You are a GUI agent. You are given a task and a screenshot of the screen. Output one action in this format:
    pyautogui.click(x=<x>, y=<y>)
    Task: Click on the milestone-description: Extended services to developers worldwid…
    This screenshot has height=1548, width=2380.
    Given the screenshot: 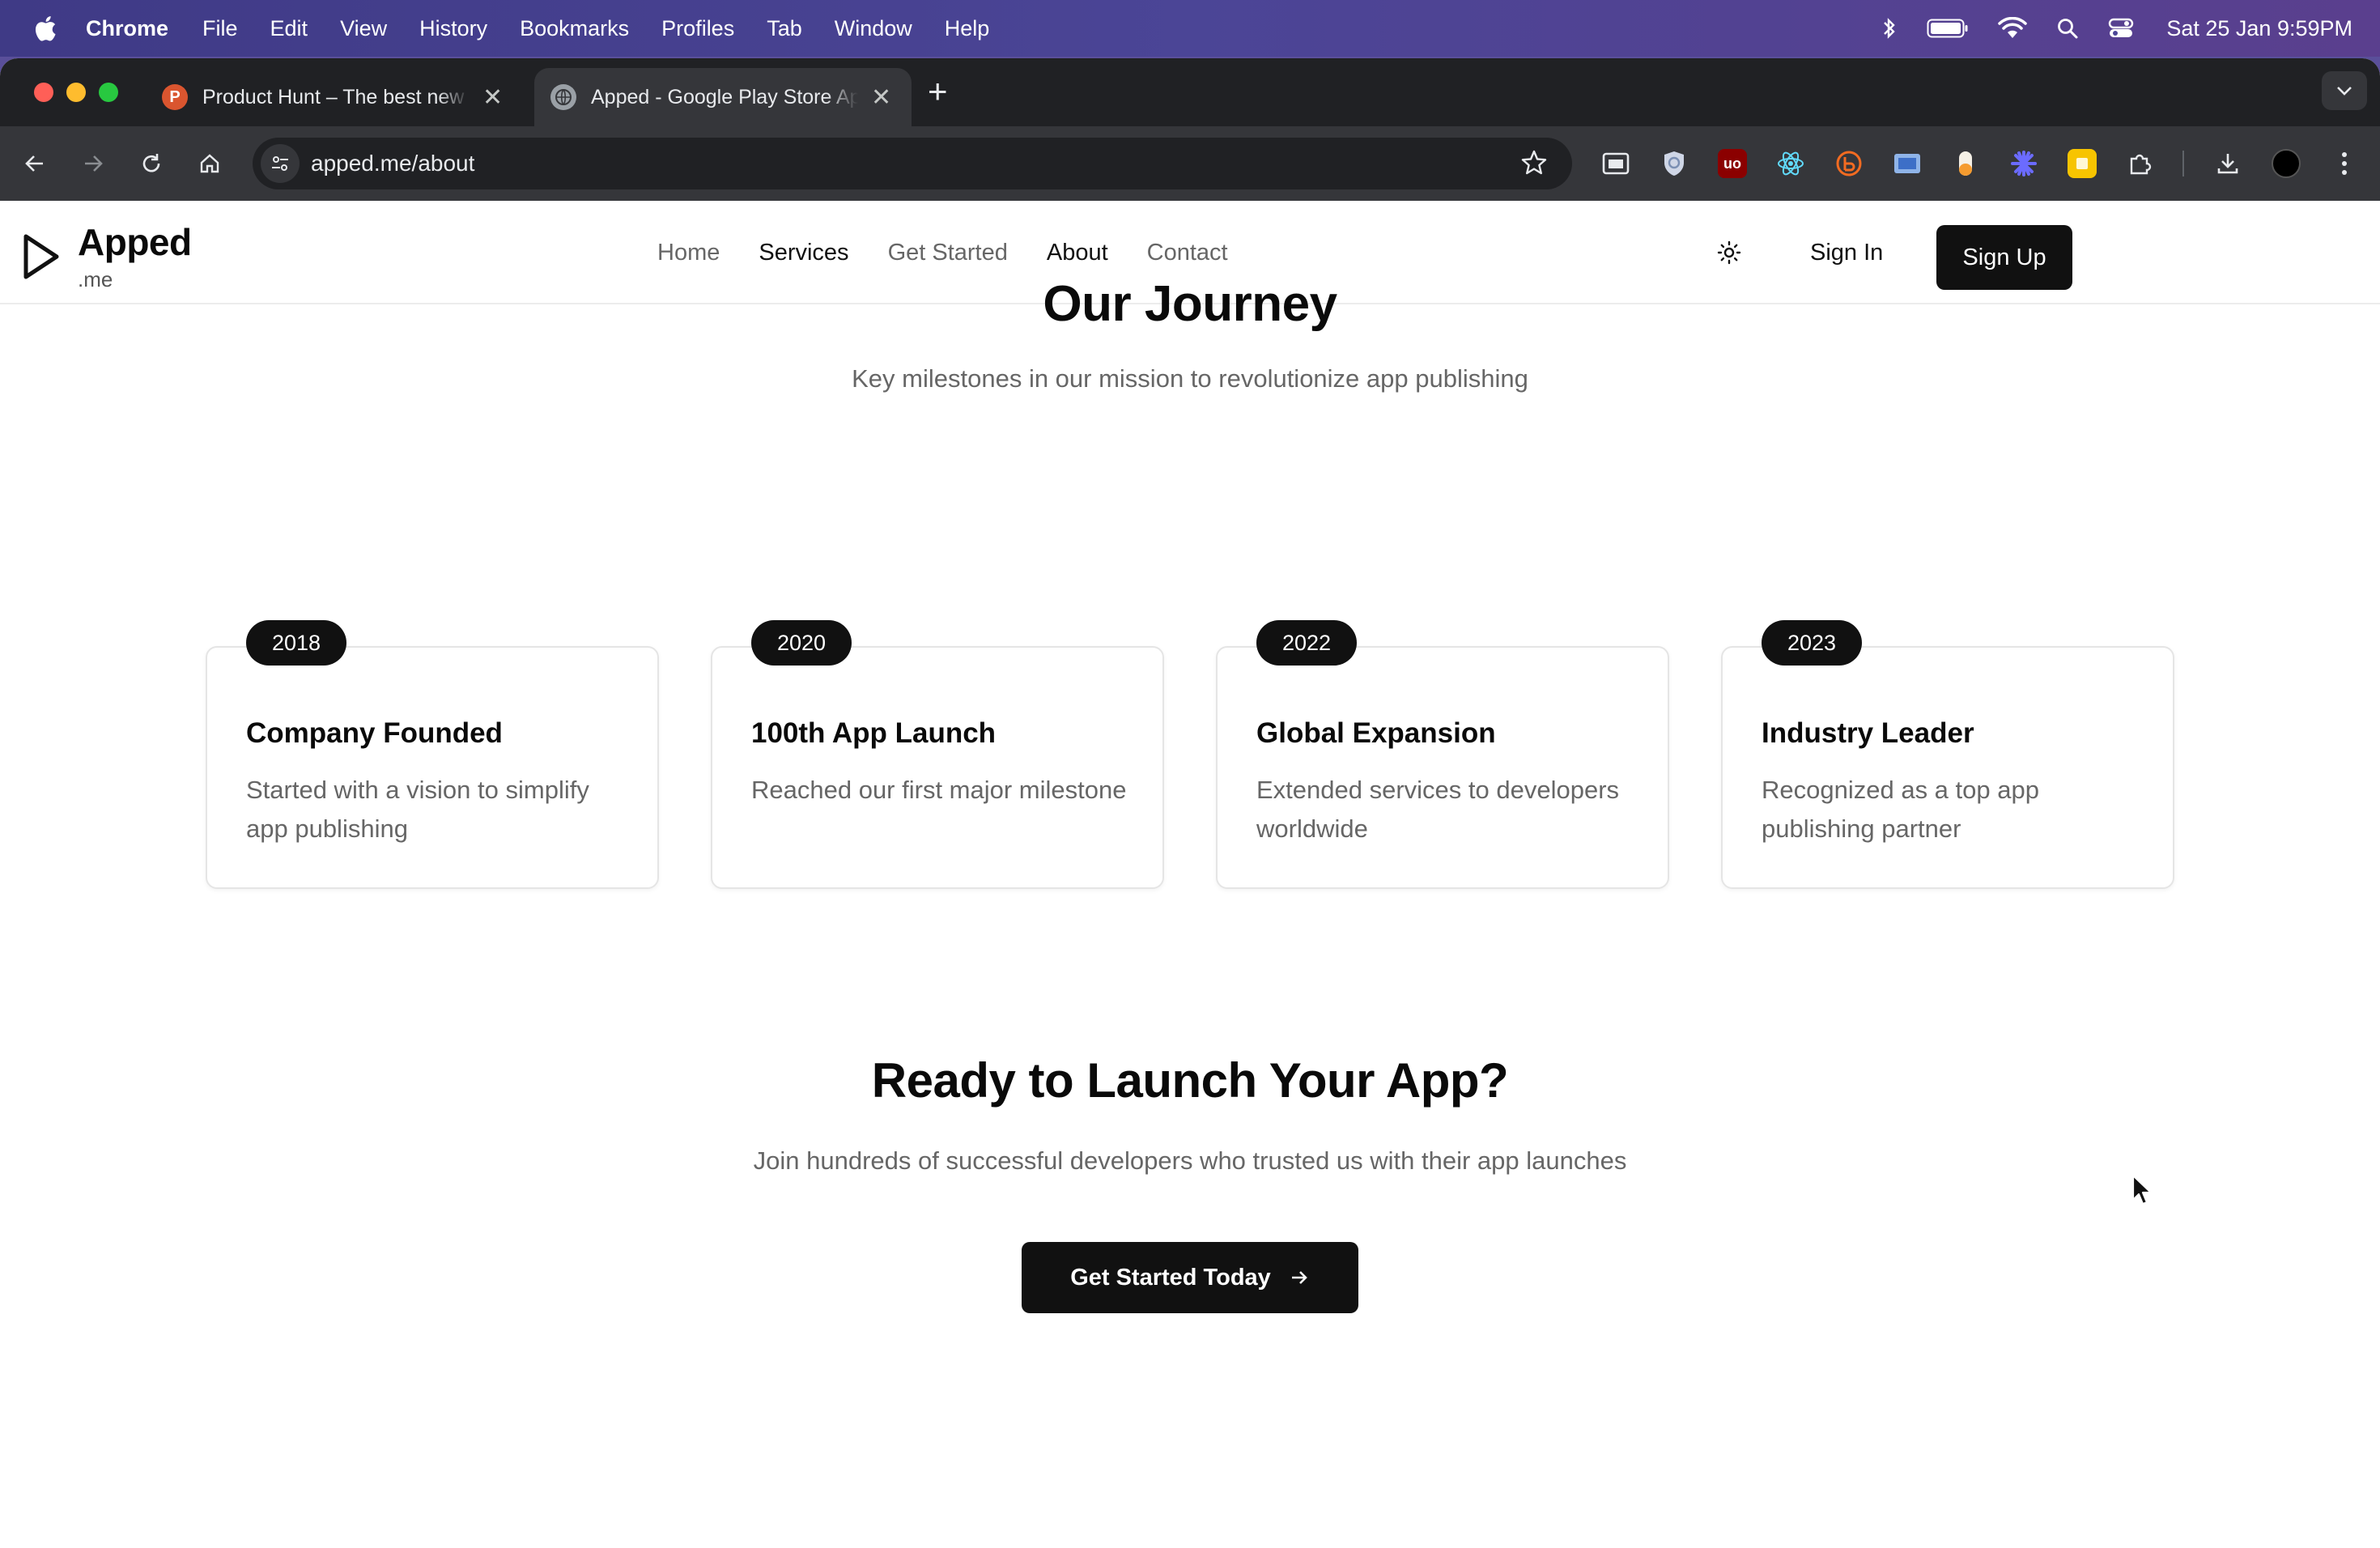 What is the action you would take?
    pyautogui.click(x=1438, y=810)
    